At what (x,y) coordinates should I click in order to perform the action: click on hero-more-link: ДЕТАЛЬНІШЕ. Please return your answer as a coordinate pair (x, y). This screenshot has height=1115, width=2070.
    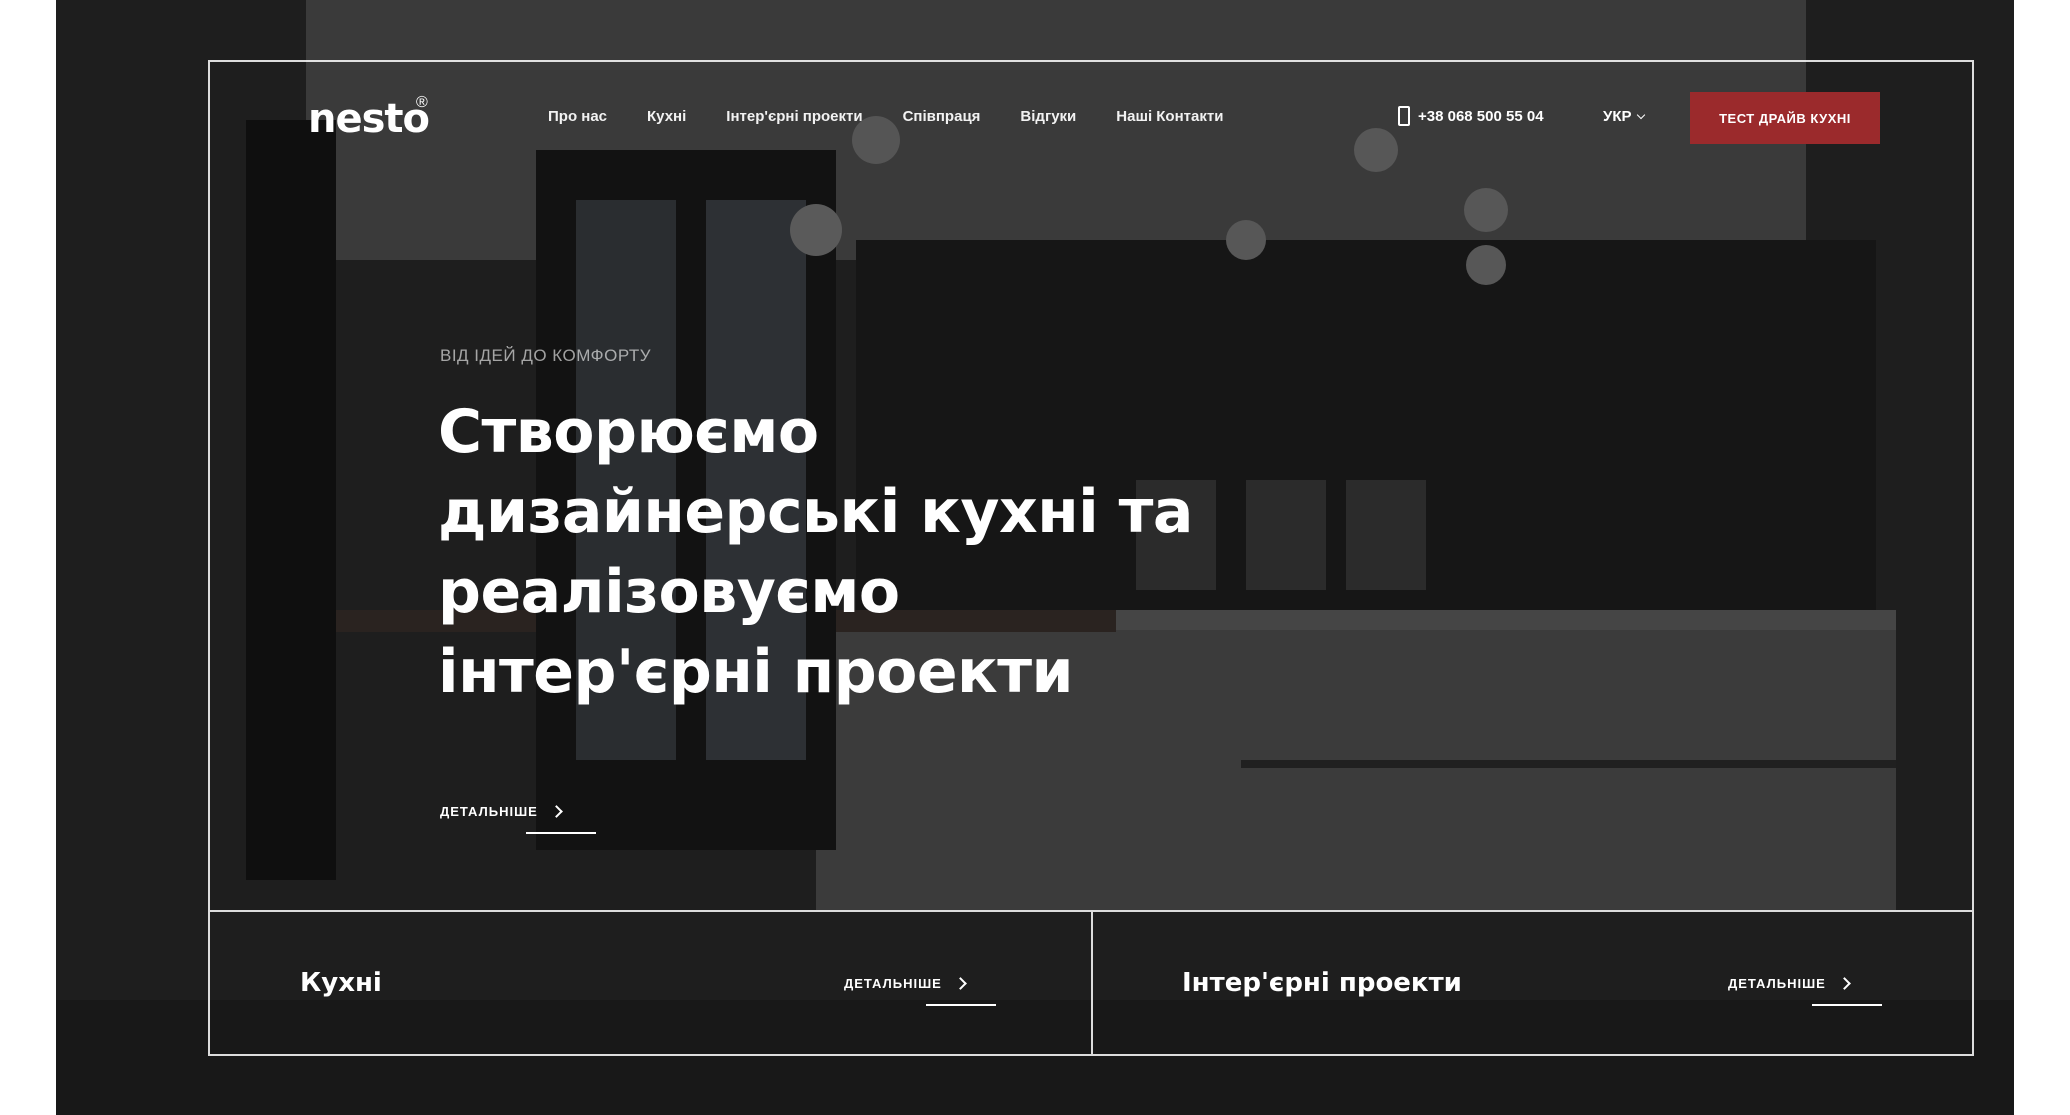
    Looking at the image, I should click on (501, 811).